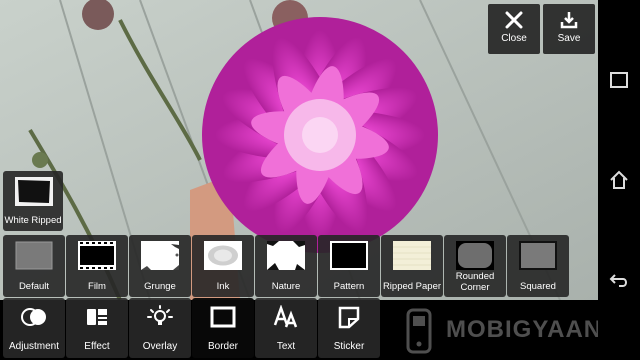 The height and width of the screenshot is (360, 640). I want to click on effect-icon, so click(97, 317).